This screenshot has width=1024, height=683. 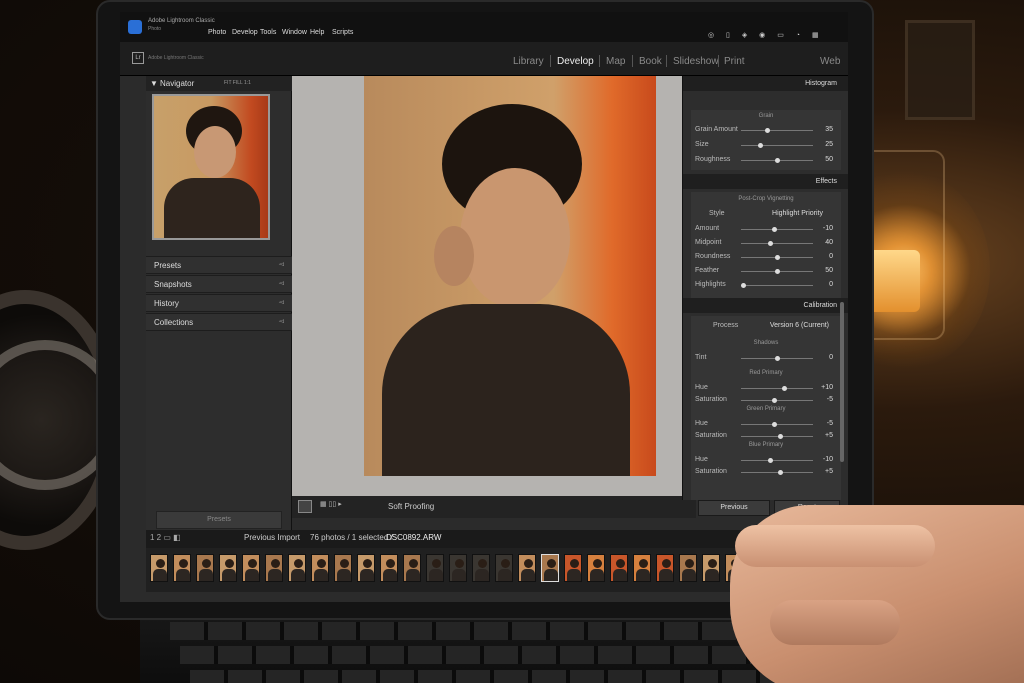 I want to click on module-book: Book, so click(x=650, y=61).